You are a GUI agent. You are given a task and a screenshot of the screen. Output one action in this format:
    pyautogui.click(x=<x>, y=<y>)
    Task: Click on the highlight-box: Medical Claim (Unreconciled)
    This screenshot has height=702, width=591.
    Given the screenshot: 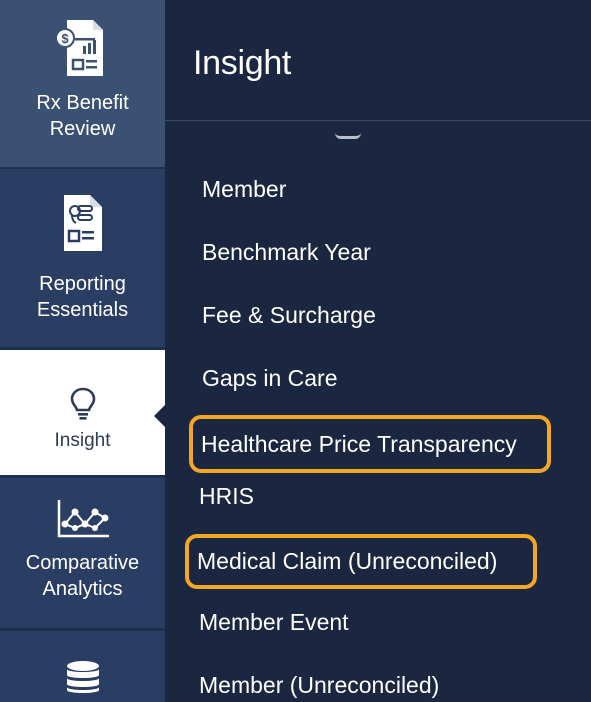 What is the action you would take?
    pyautogui.click(x=361, y=561)
    